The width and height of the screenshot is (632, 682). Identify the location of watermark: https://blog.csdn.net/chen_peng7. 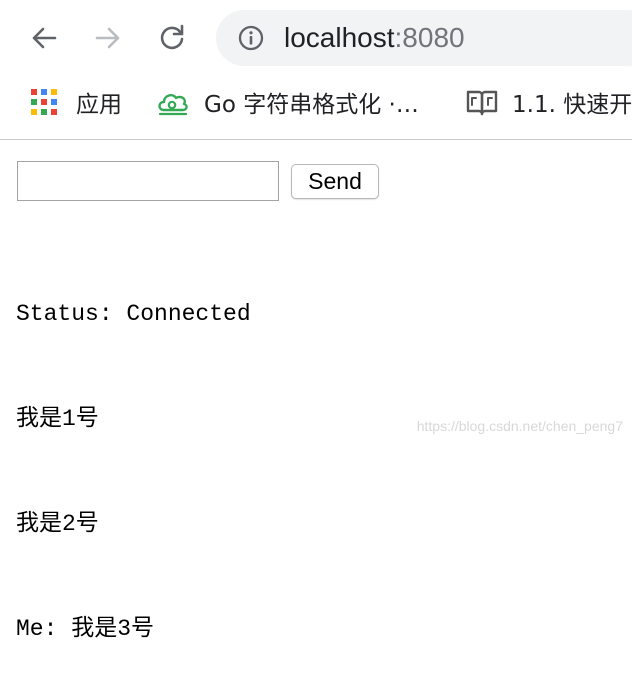
(519, 426).